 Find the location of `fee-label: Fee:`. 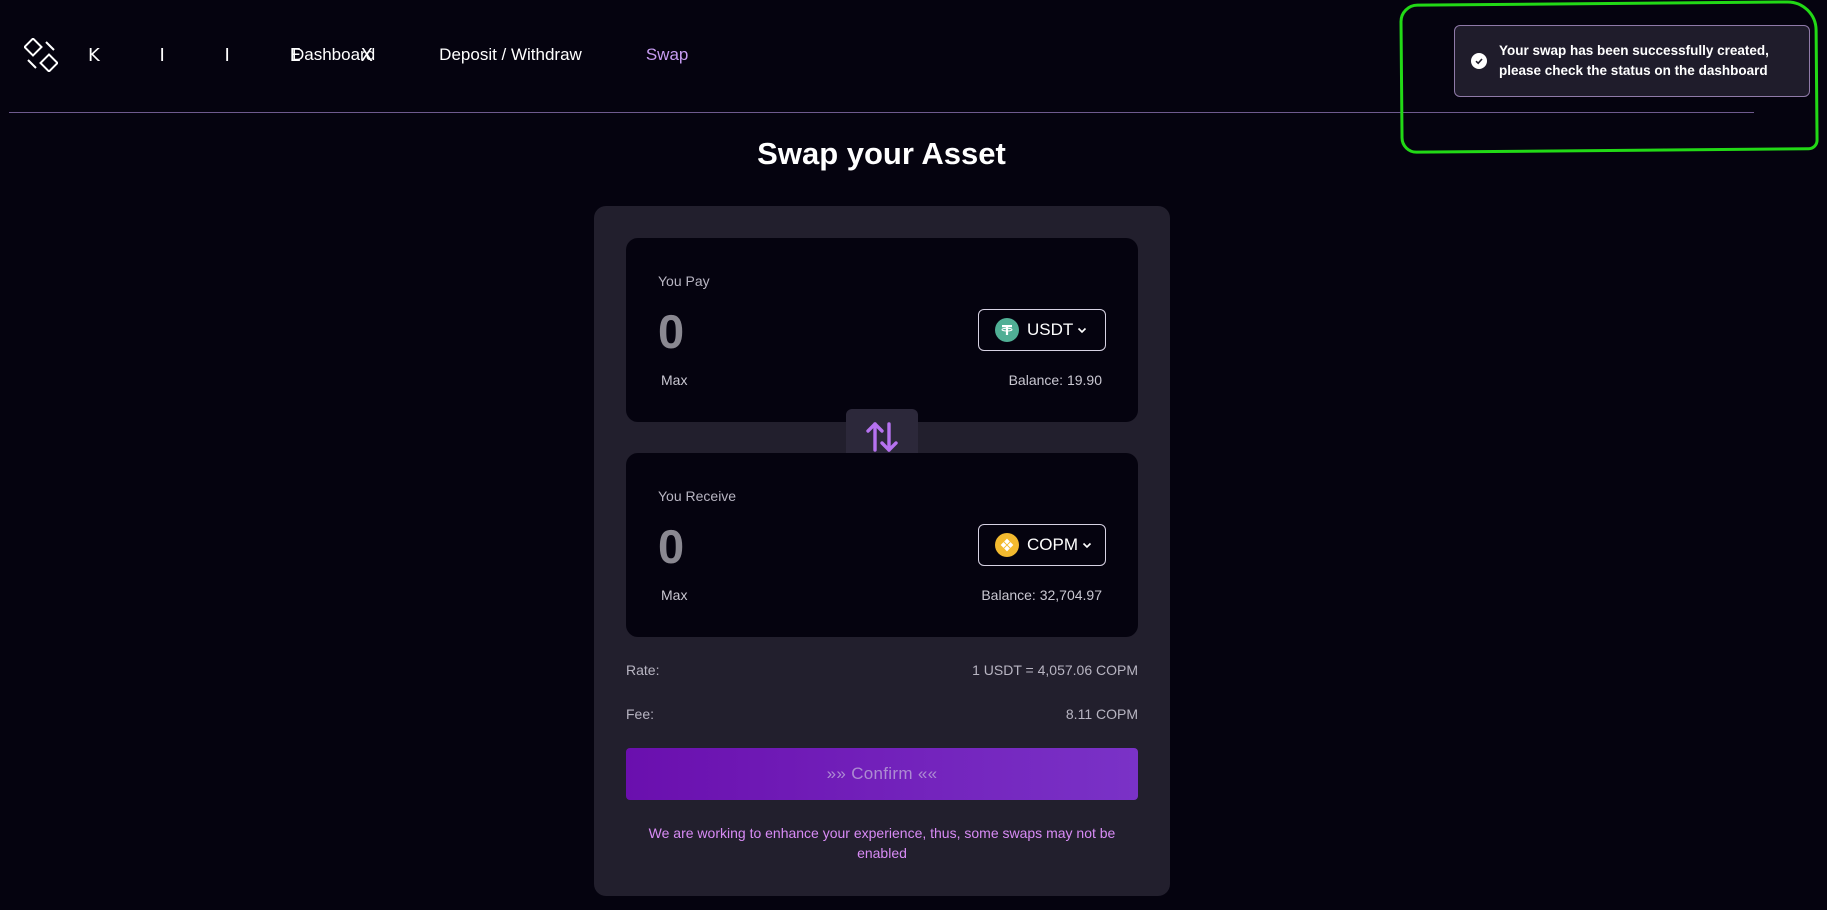

fee-label: Fee: is located at coordinates (640, 714).